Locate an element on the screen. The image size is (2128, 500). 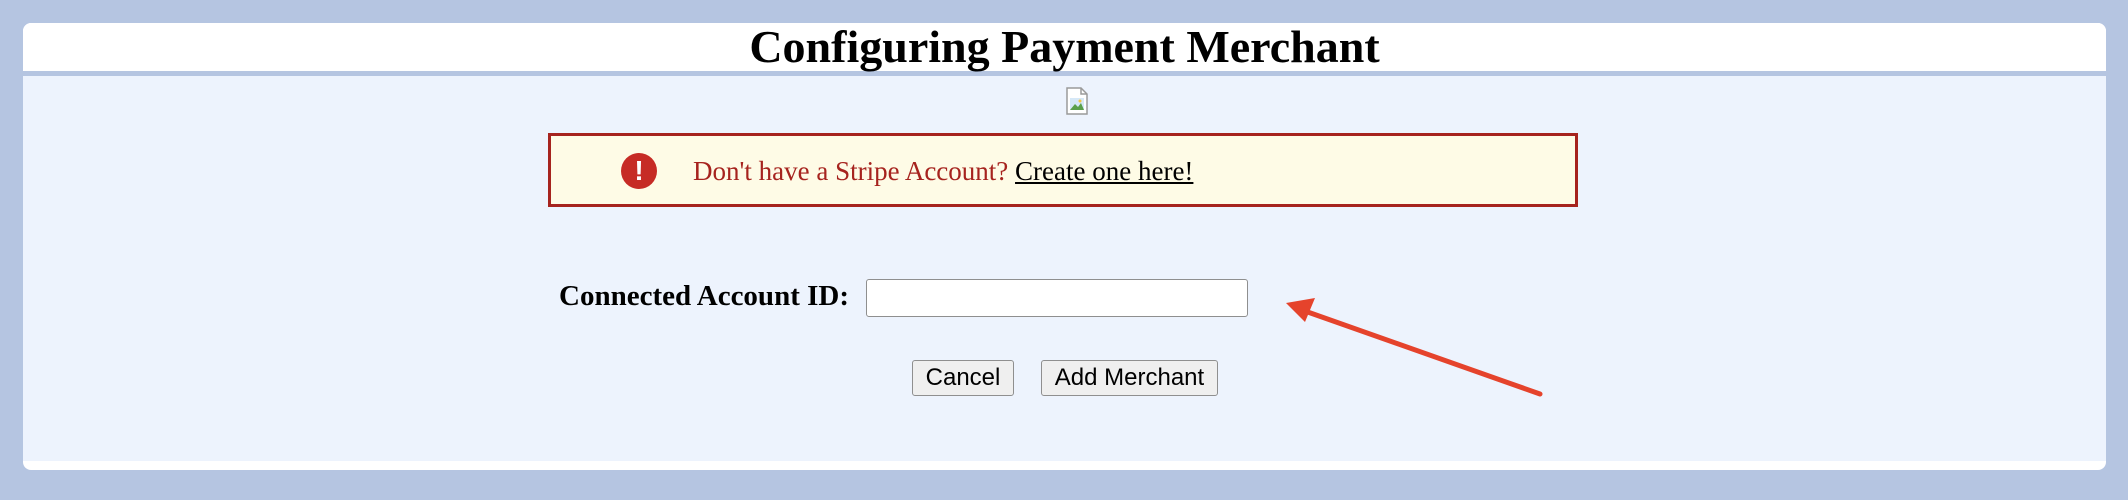
alert-message: Don't have a Stripe Account? is located at coordinates (851, 171).